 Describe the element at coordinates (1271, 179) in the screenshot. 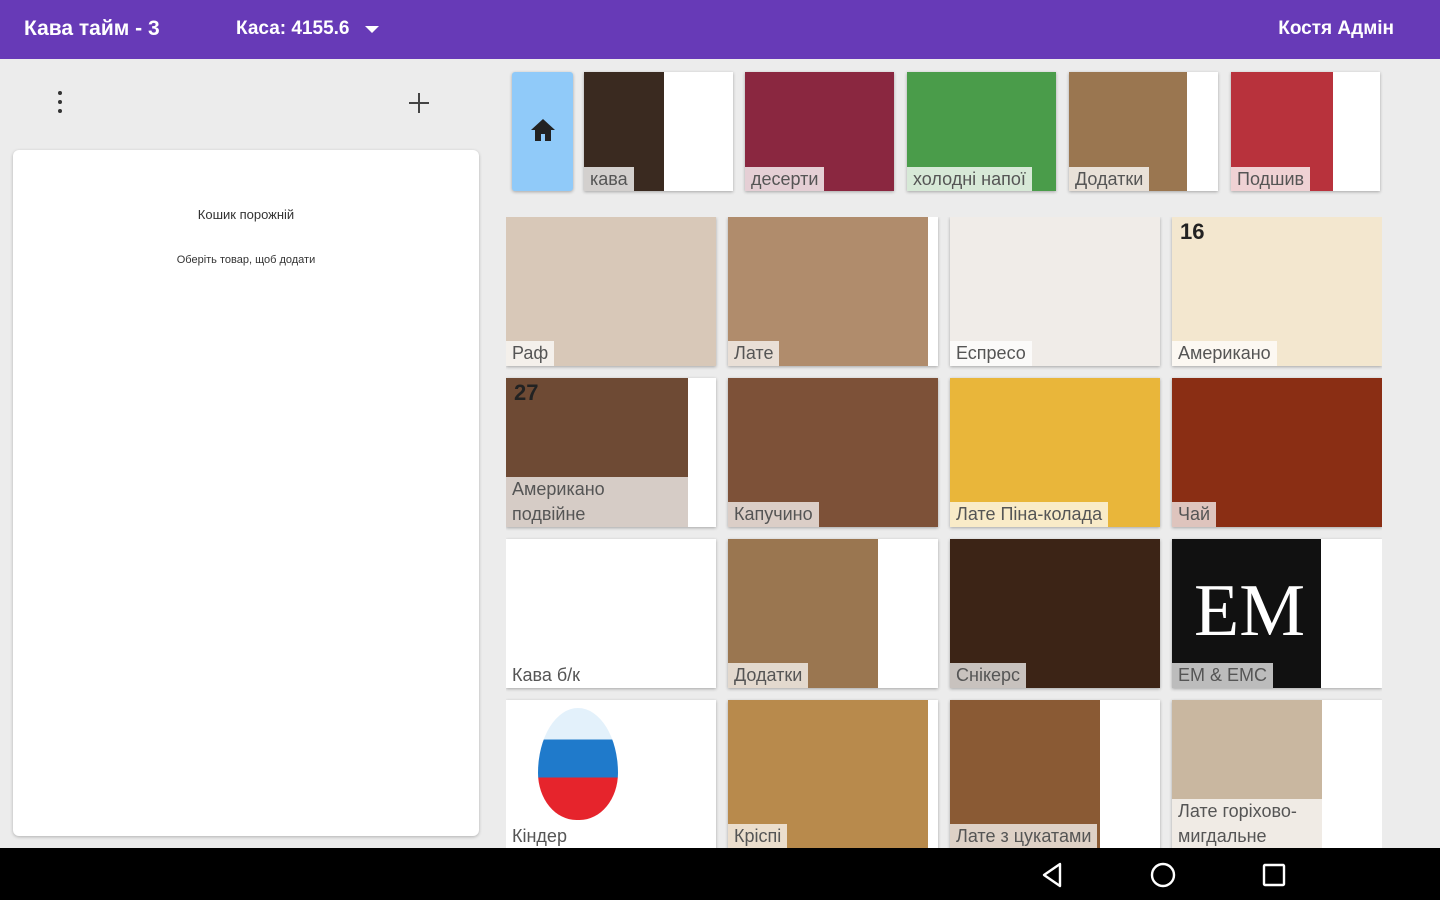

I see `category-label: Подшив` at that location.